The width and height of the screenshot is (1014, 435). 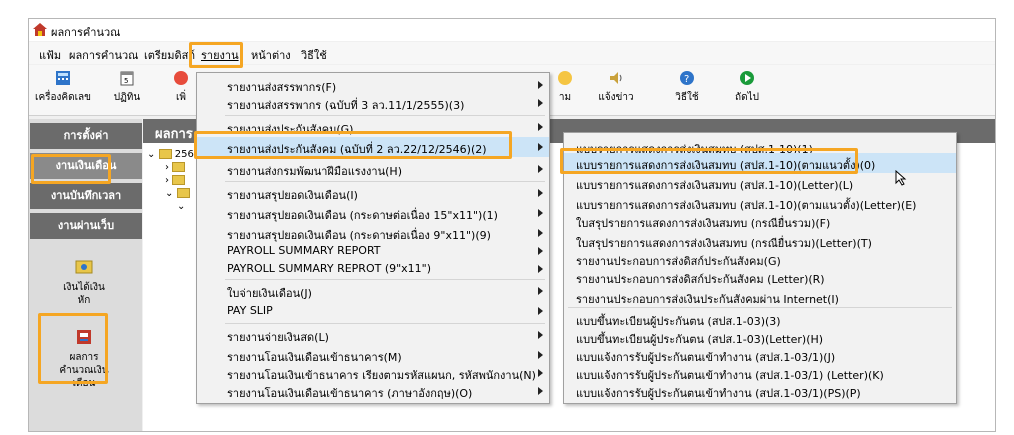 What do you see at coordinates (86, 136) in the screenshot?
I see `sidebar-item-settings: การตั้งค่า` at bounding box center [86, 136].